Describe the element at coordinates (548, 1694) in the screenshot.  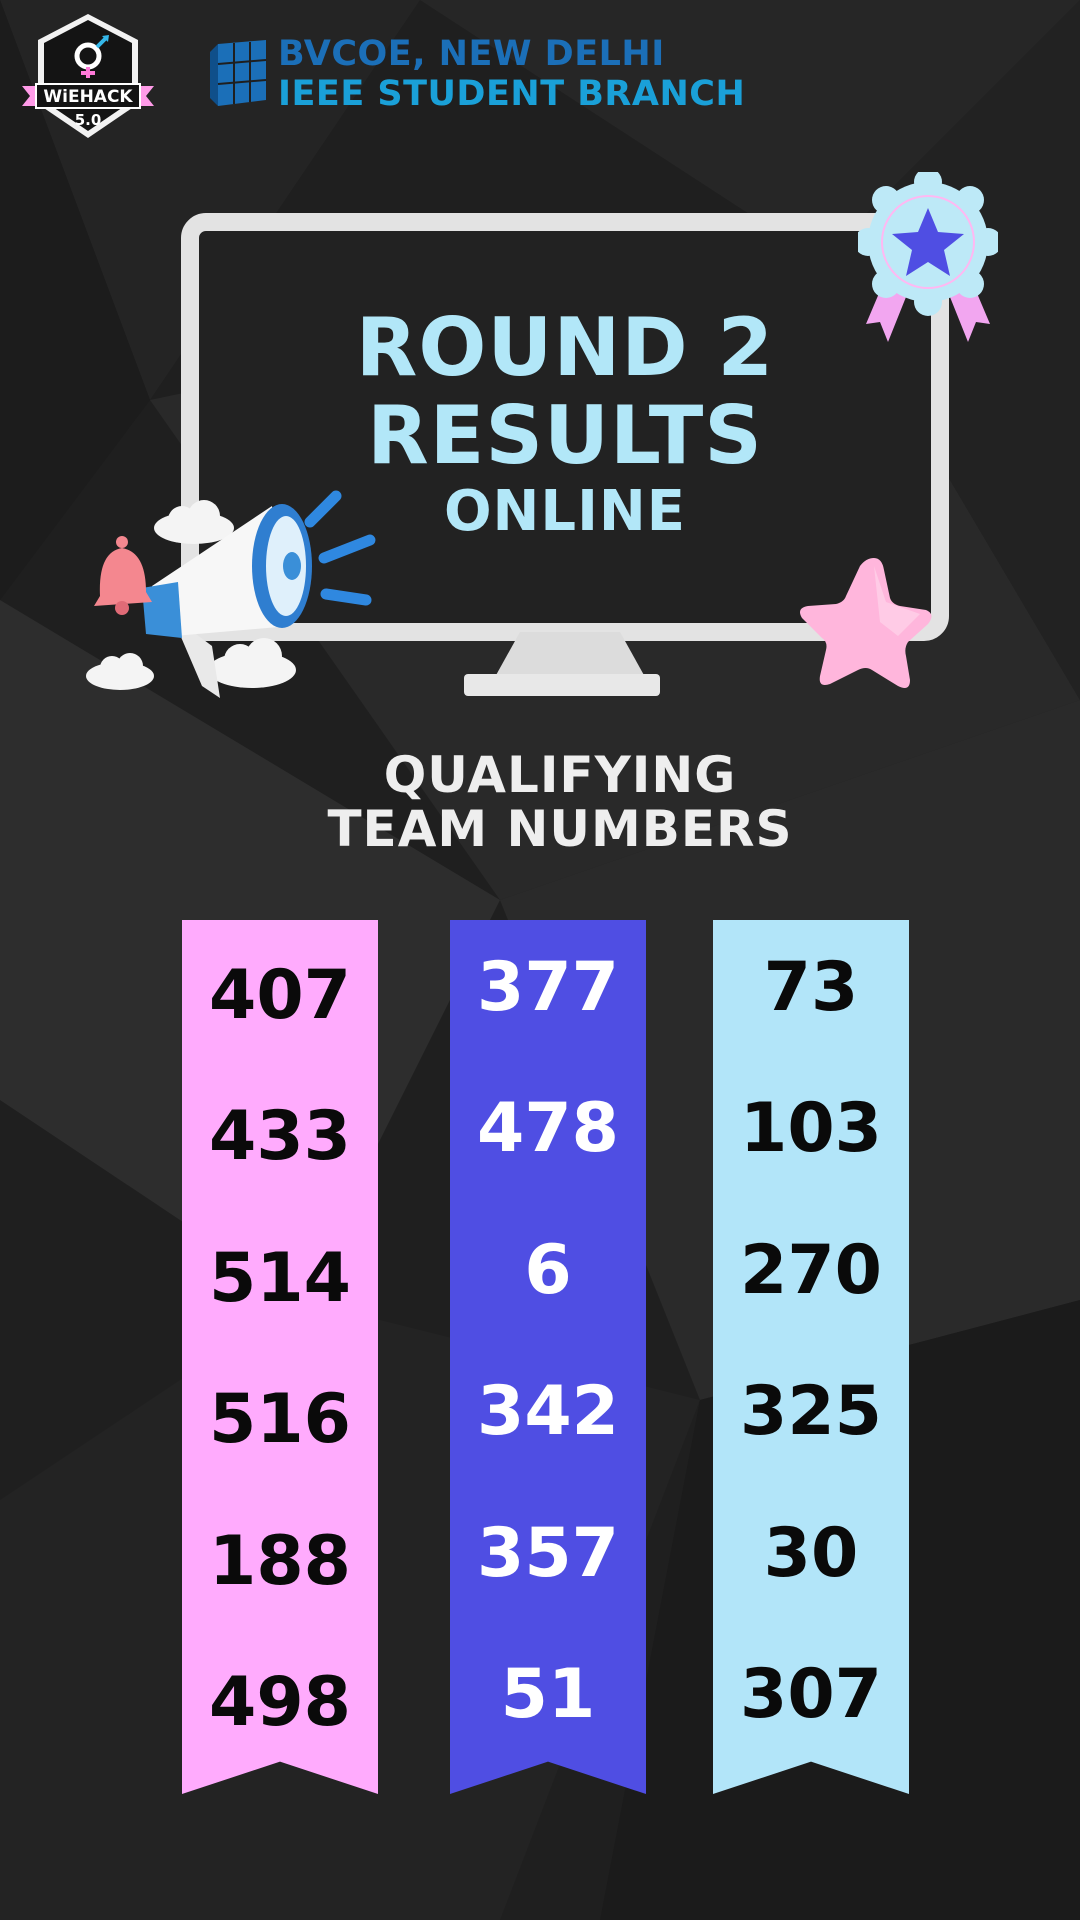
I see `team-number: 51` at that location.